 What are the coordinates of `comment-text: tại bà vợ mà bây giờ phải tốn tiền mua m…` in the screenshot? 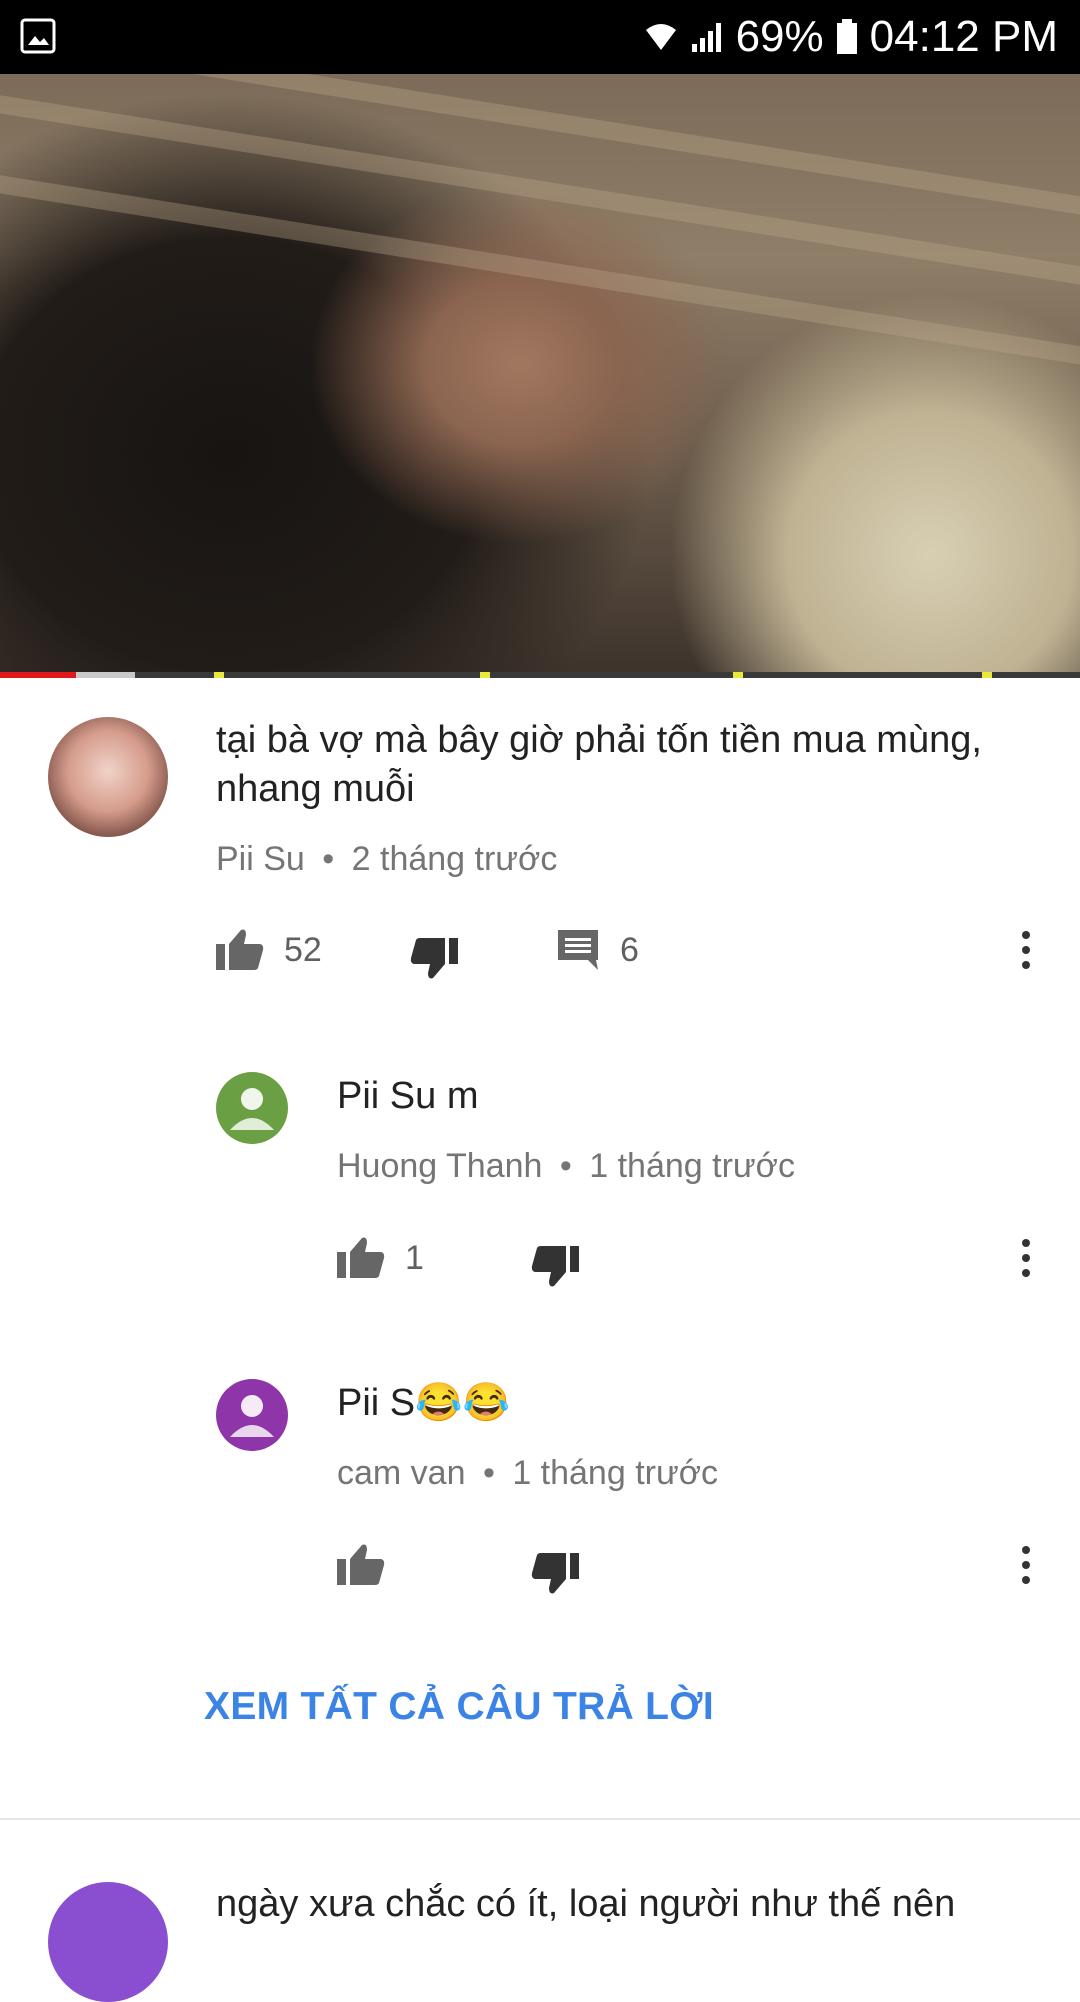 It's located at (599, 764).